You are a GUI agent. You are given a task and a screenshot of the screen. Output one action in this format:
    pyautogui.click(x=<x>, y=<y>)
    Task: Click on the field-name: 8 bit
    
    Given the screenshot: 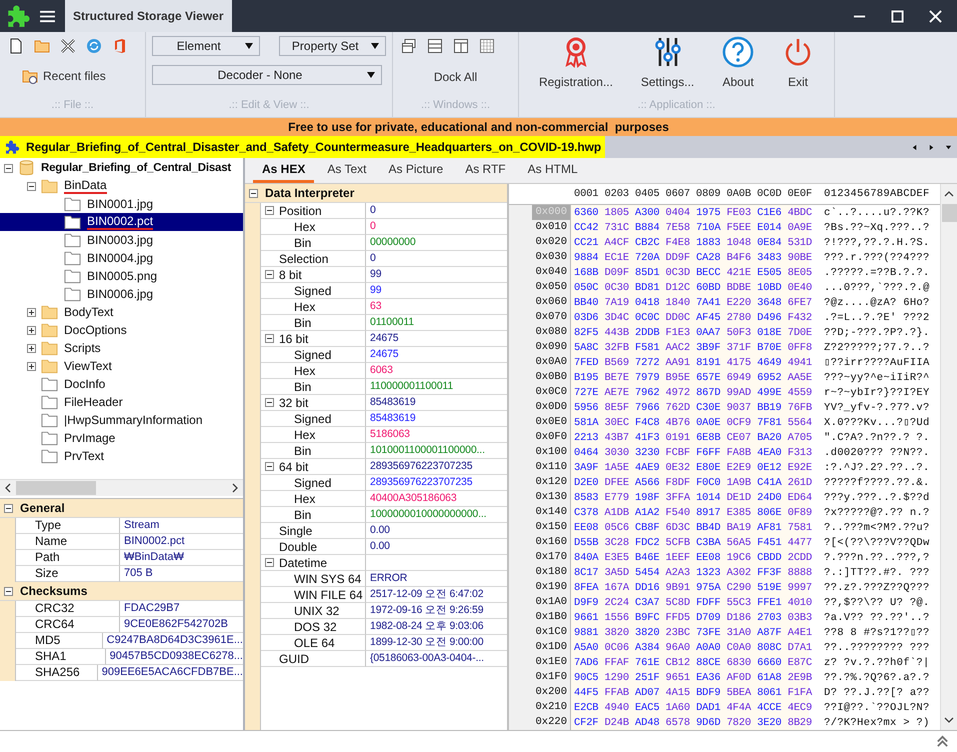 What is the action you would take?
    pyautogui.click(x=290, y=275)
    